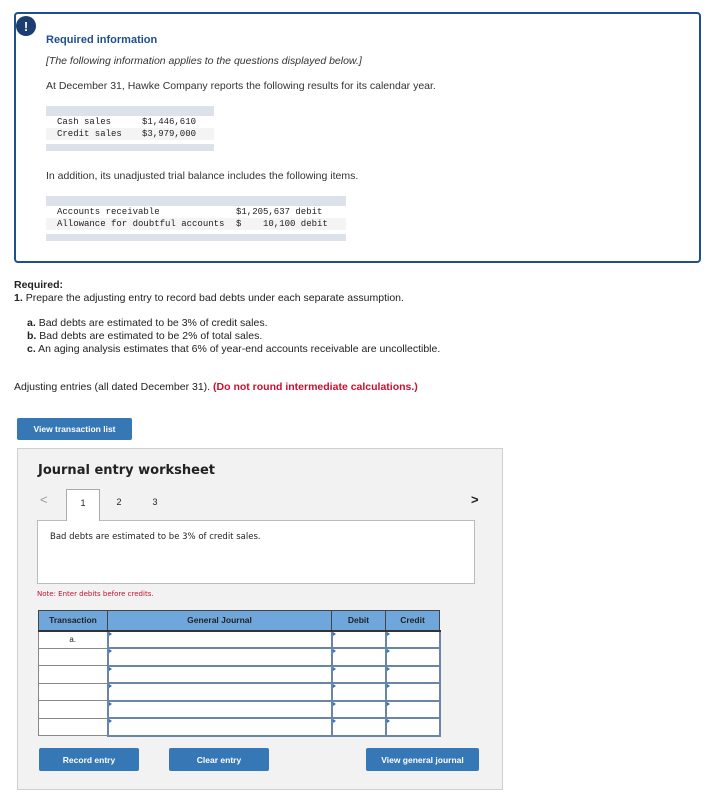 This screenshot has width=711, height=800. I want to click on view-transaction-list-button: View transaction list, so click(74, 429).